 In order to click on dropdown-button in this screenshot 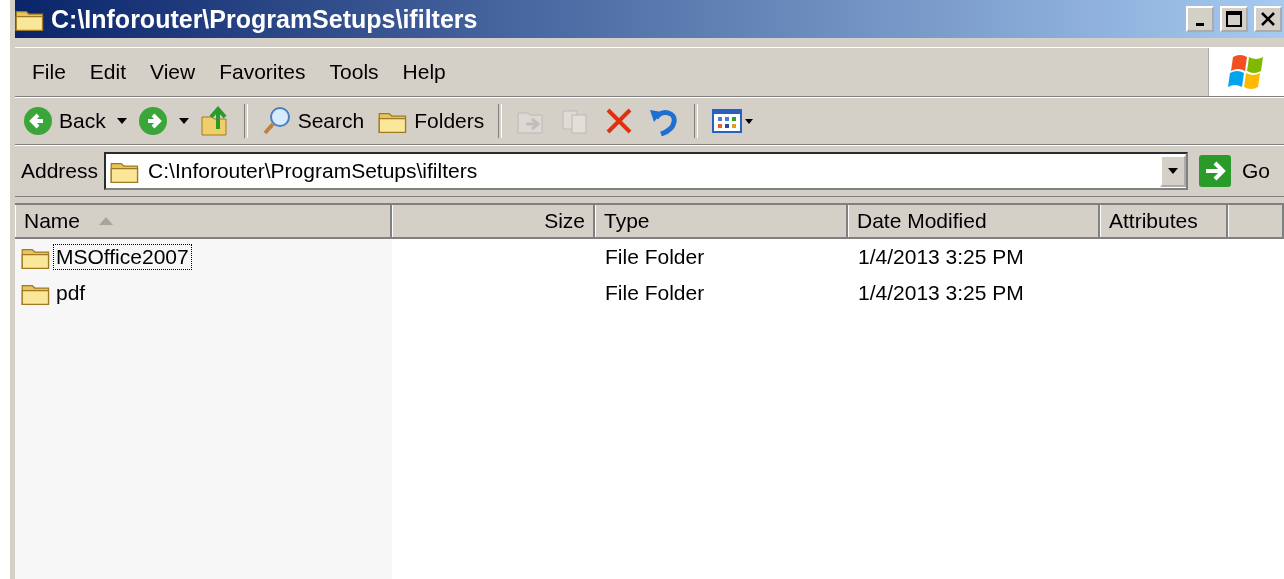, I will do `click(1173, 171)`.